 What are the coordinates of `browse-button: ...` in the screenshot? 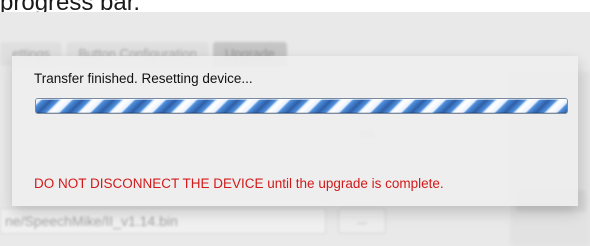 It's located at (362, 221).